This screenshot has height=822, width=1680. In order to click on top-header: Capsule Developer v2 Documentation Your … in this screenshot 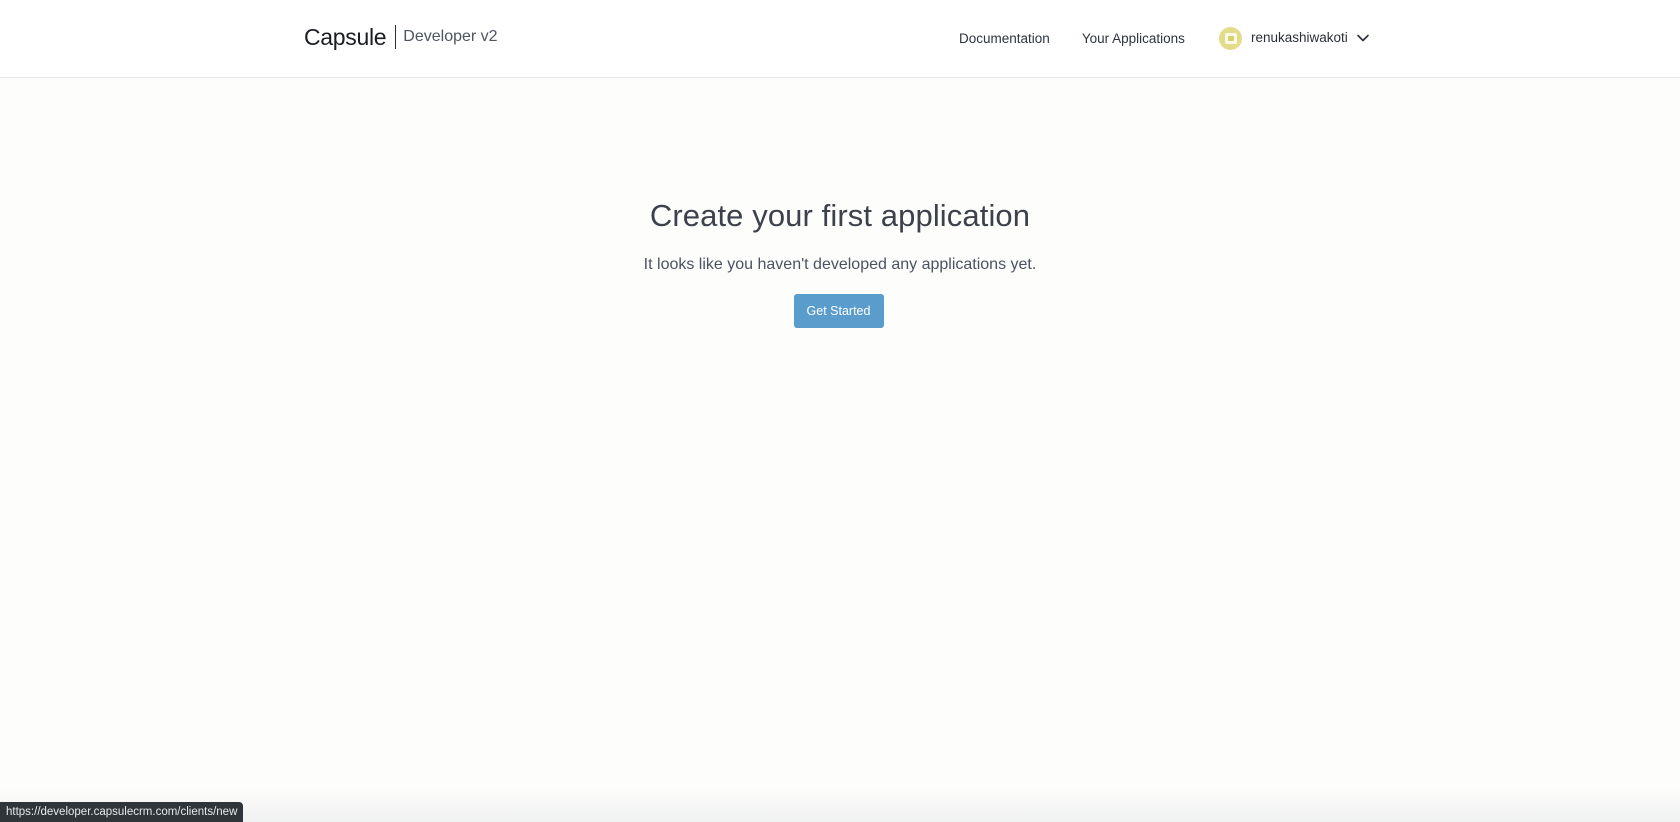, I will do `click(840, 39)`.